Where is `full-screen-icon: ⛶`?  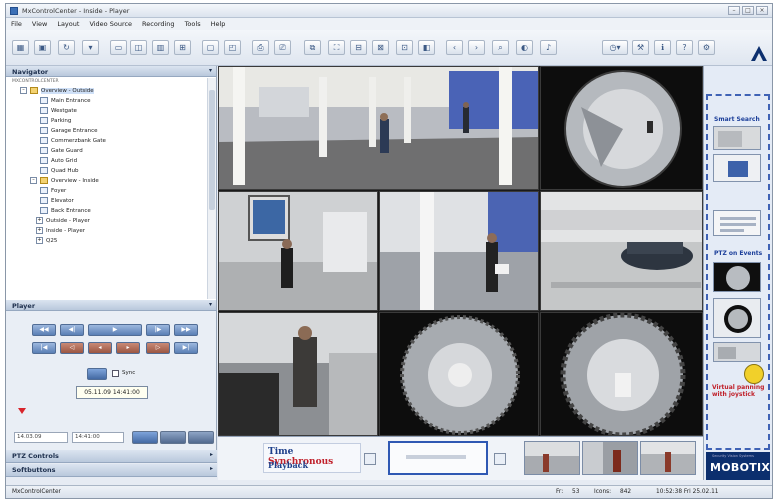
full-screen-icon: ⛶ is located at coordinates (336, 47).